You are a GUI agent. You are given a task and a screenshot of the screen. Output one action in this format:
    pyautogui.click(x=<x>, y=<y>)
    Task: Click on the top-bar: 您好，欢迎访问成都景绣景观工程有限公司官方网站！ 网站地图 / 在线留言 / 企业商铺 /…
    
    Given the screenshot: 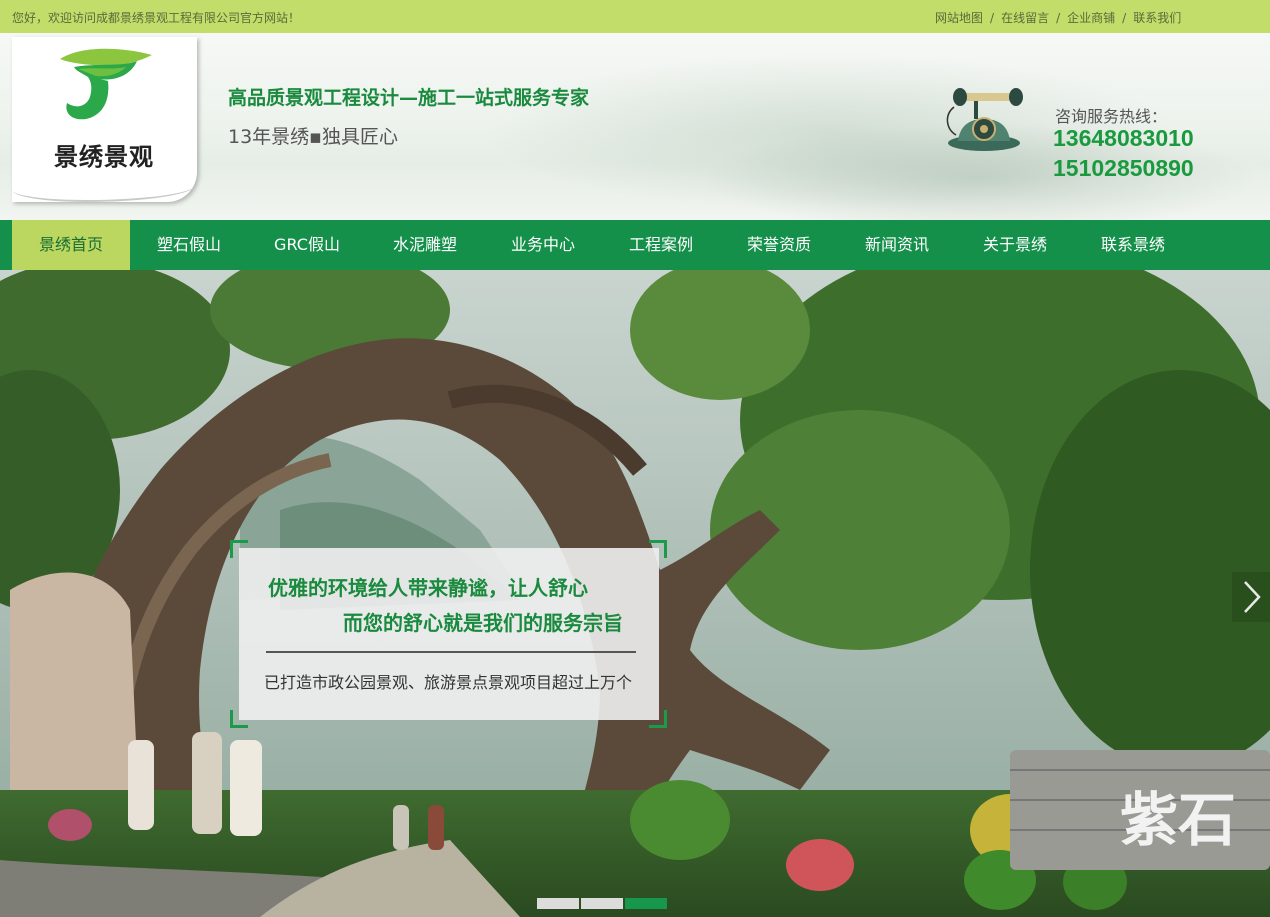 What is the action you would take?
    pyautogui.click(x=635, y=16)
    